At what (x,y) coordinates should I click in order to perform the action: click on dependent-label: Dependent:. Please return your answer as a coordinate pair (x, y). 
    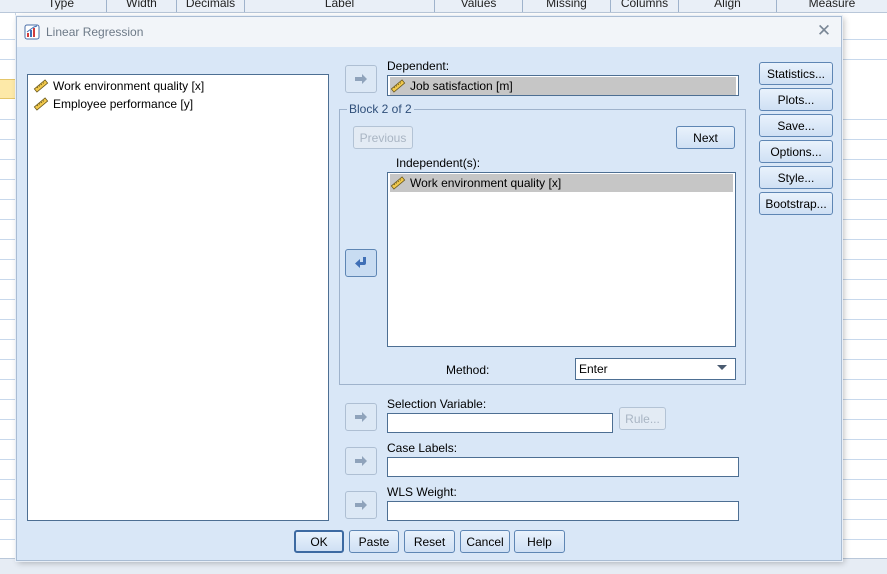
    Looking at the image, I should click on (418, 66).